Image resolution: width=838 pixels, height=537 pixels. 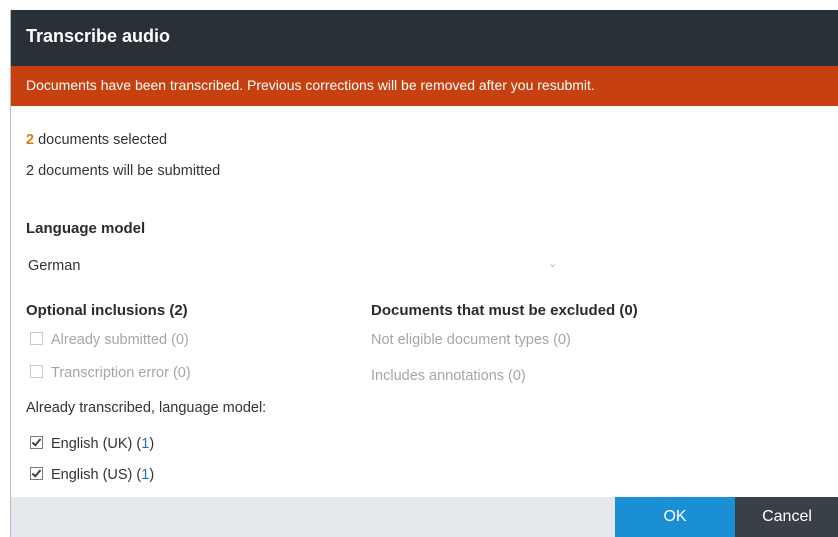 I want to click on chevron-down-icon: ⌄, so click(x=553, y=264).